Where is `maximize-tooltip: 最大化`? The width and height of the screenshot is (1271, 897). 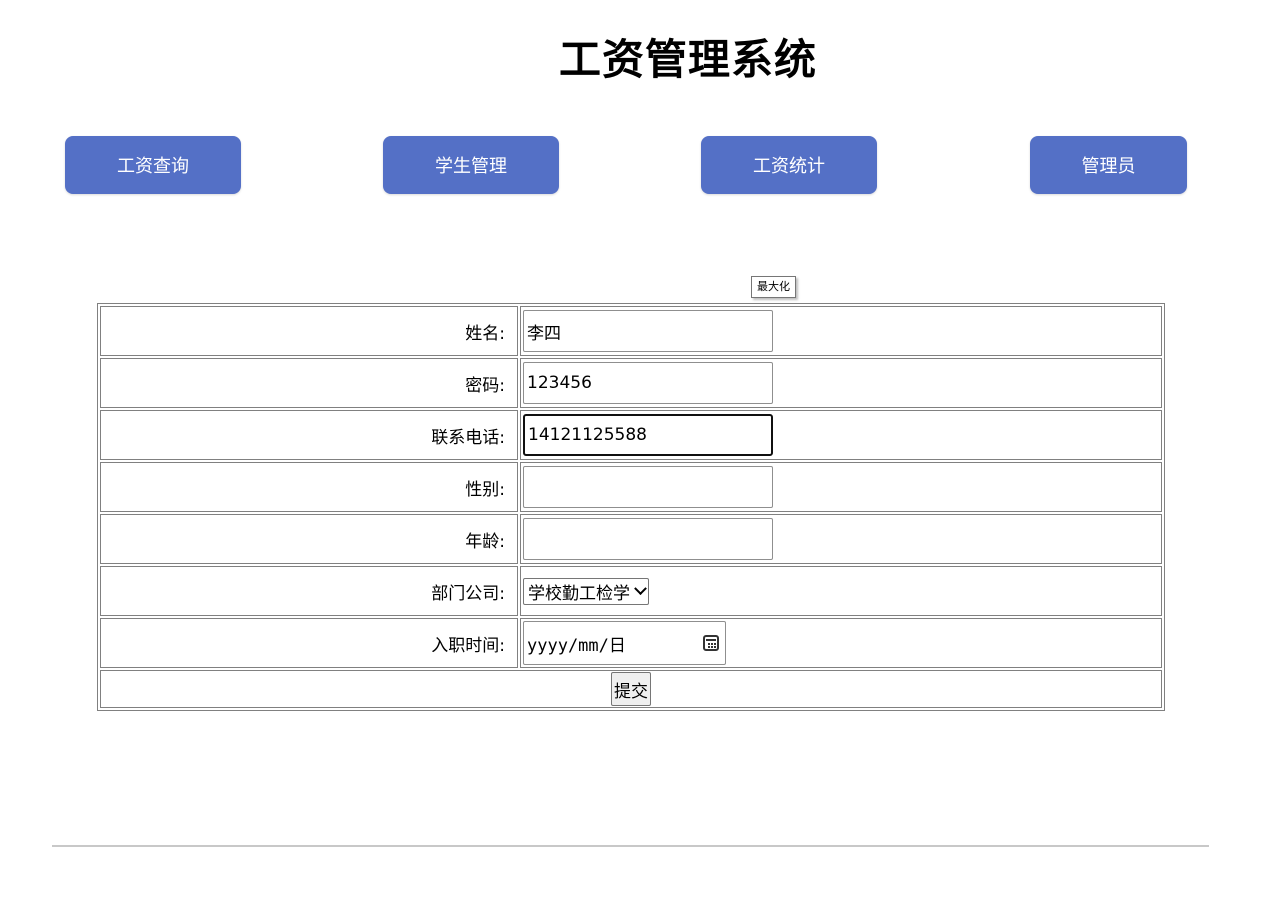 maximize-tooltip: 最大化 is located at coordinates (773, 287).